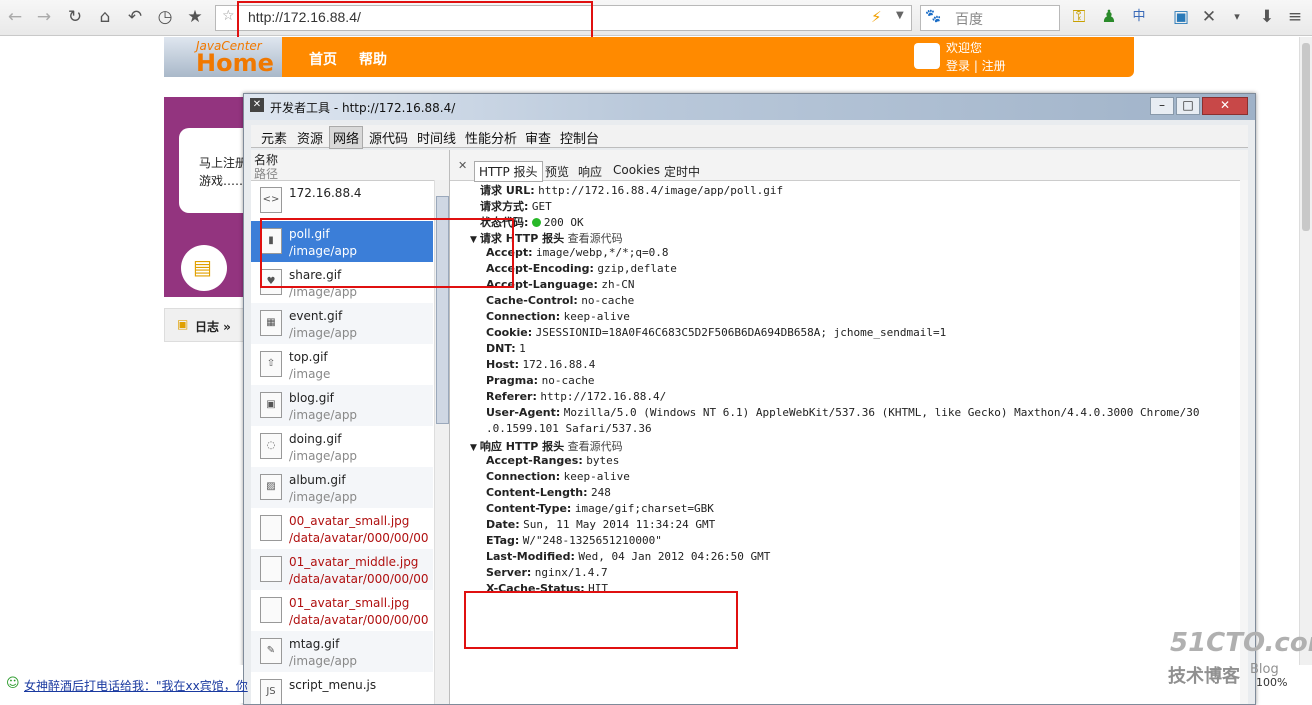  I want to click on diary-label: 日志 », so click(213, 327).